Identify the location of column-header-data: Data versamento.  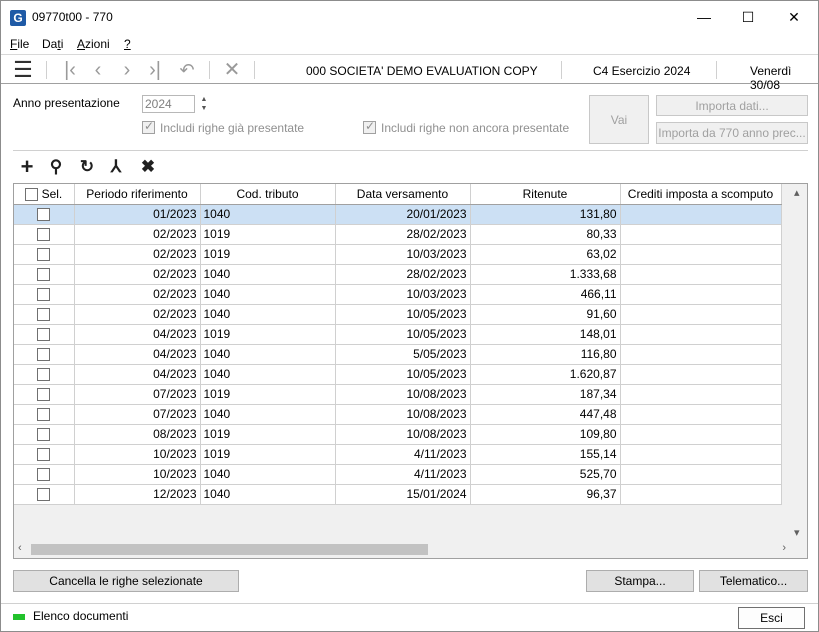
(403, 194).